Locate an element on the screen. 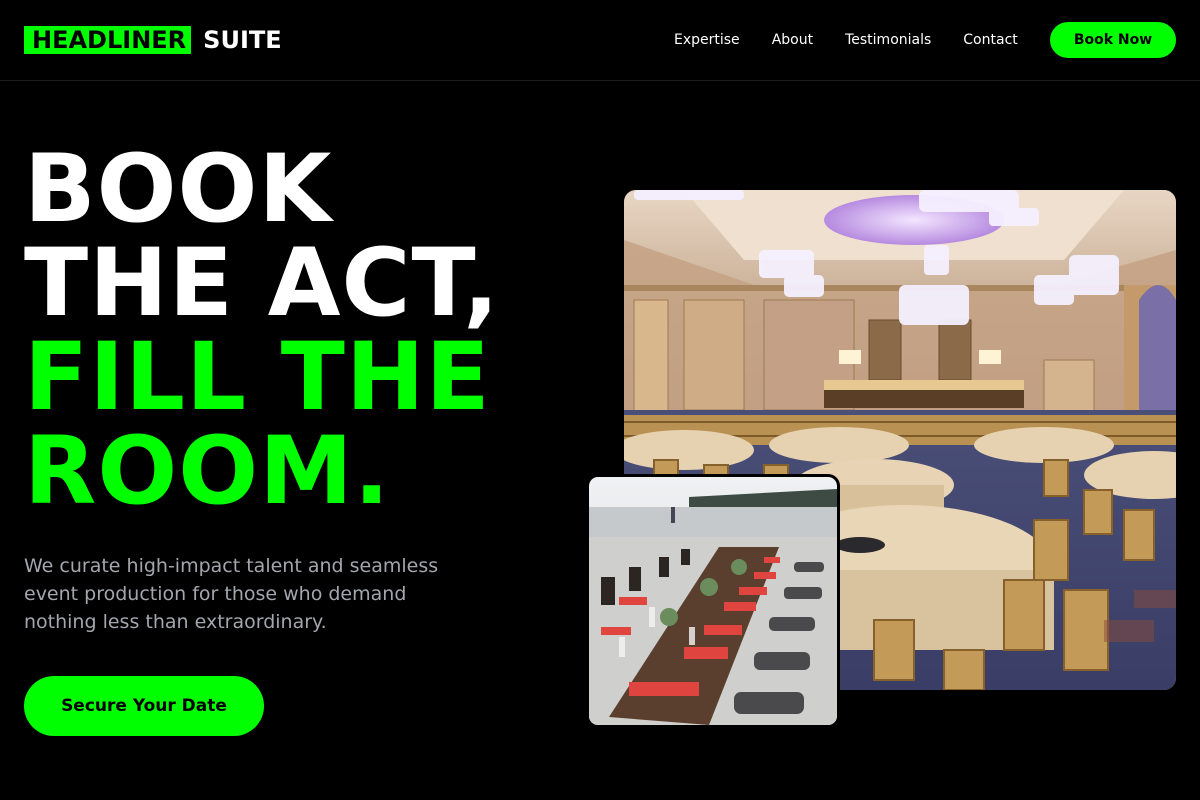 This screenshot has height=800, width=1200. nav-link-testimonials: Testimonials is located at coordinates (888, 40).